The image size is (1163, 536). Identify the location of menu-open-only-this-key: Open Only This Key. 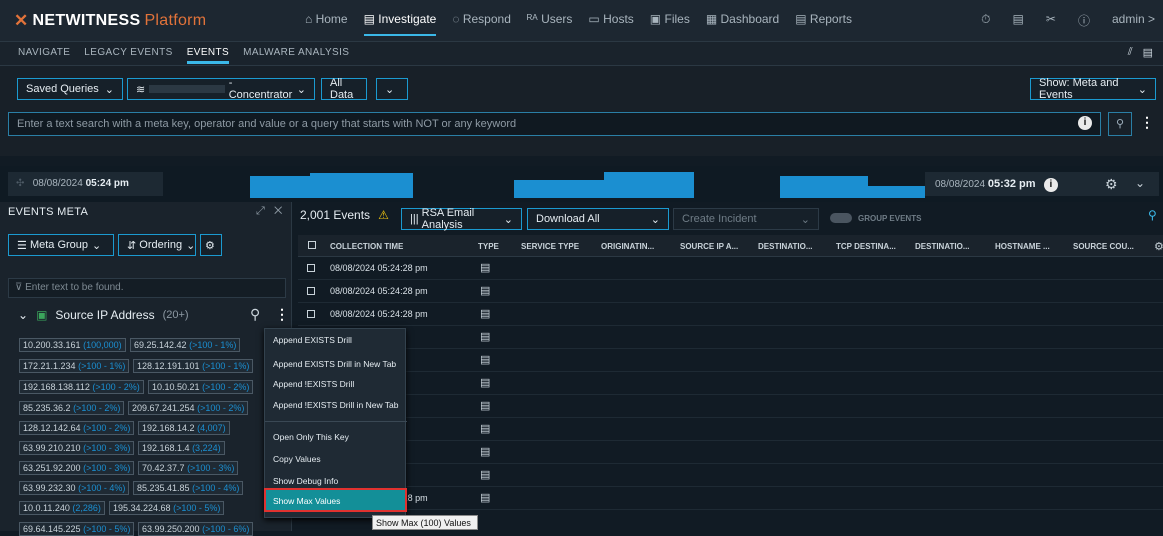
(311, 437).